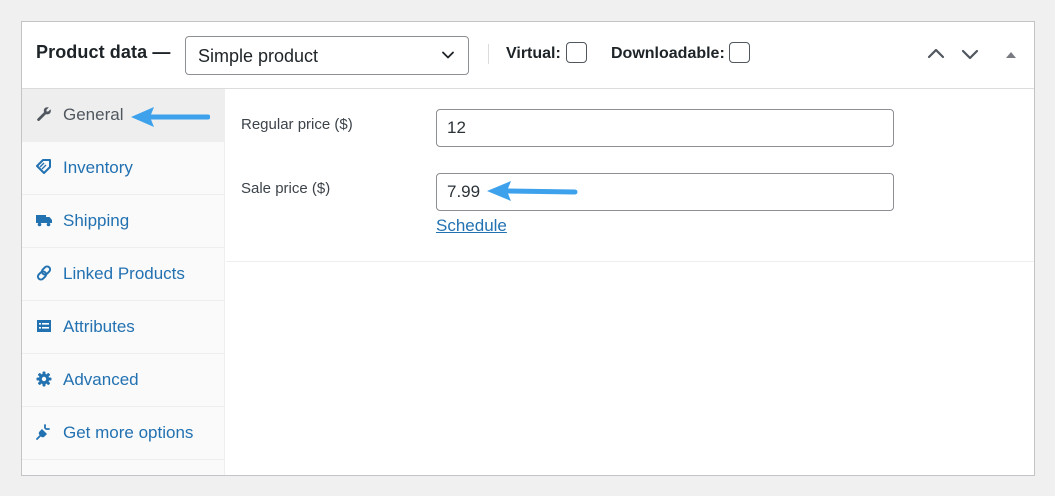 This screenshot has width=1055, height=496. I want to click on virtual-label: Virtual:, so click(533, 53).